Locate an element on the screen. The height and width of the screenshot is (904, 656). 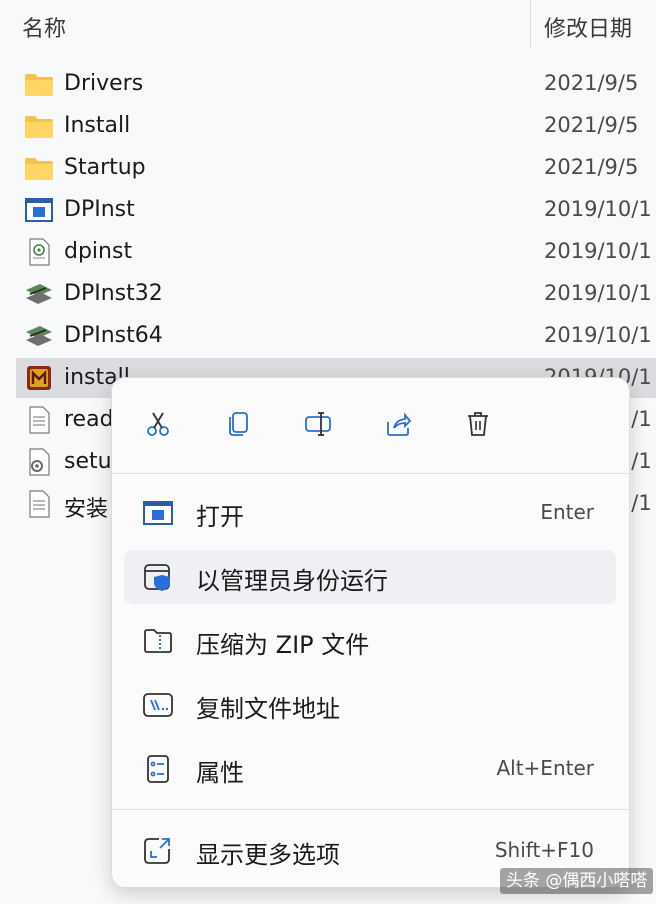
file-name: dpinst is located at coordinates (98, 251).